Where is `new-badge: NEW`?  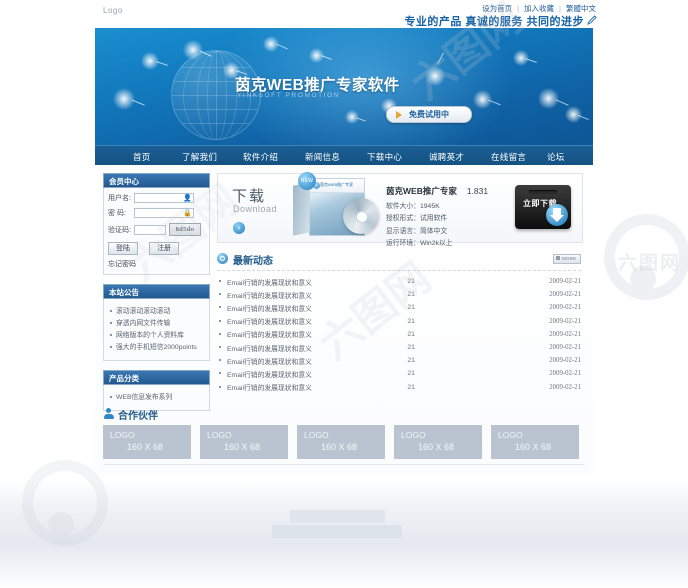 new-badge: NEW is located at coordinates (307, 181).